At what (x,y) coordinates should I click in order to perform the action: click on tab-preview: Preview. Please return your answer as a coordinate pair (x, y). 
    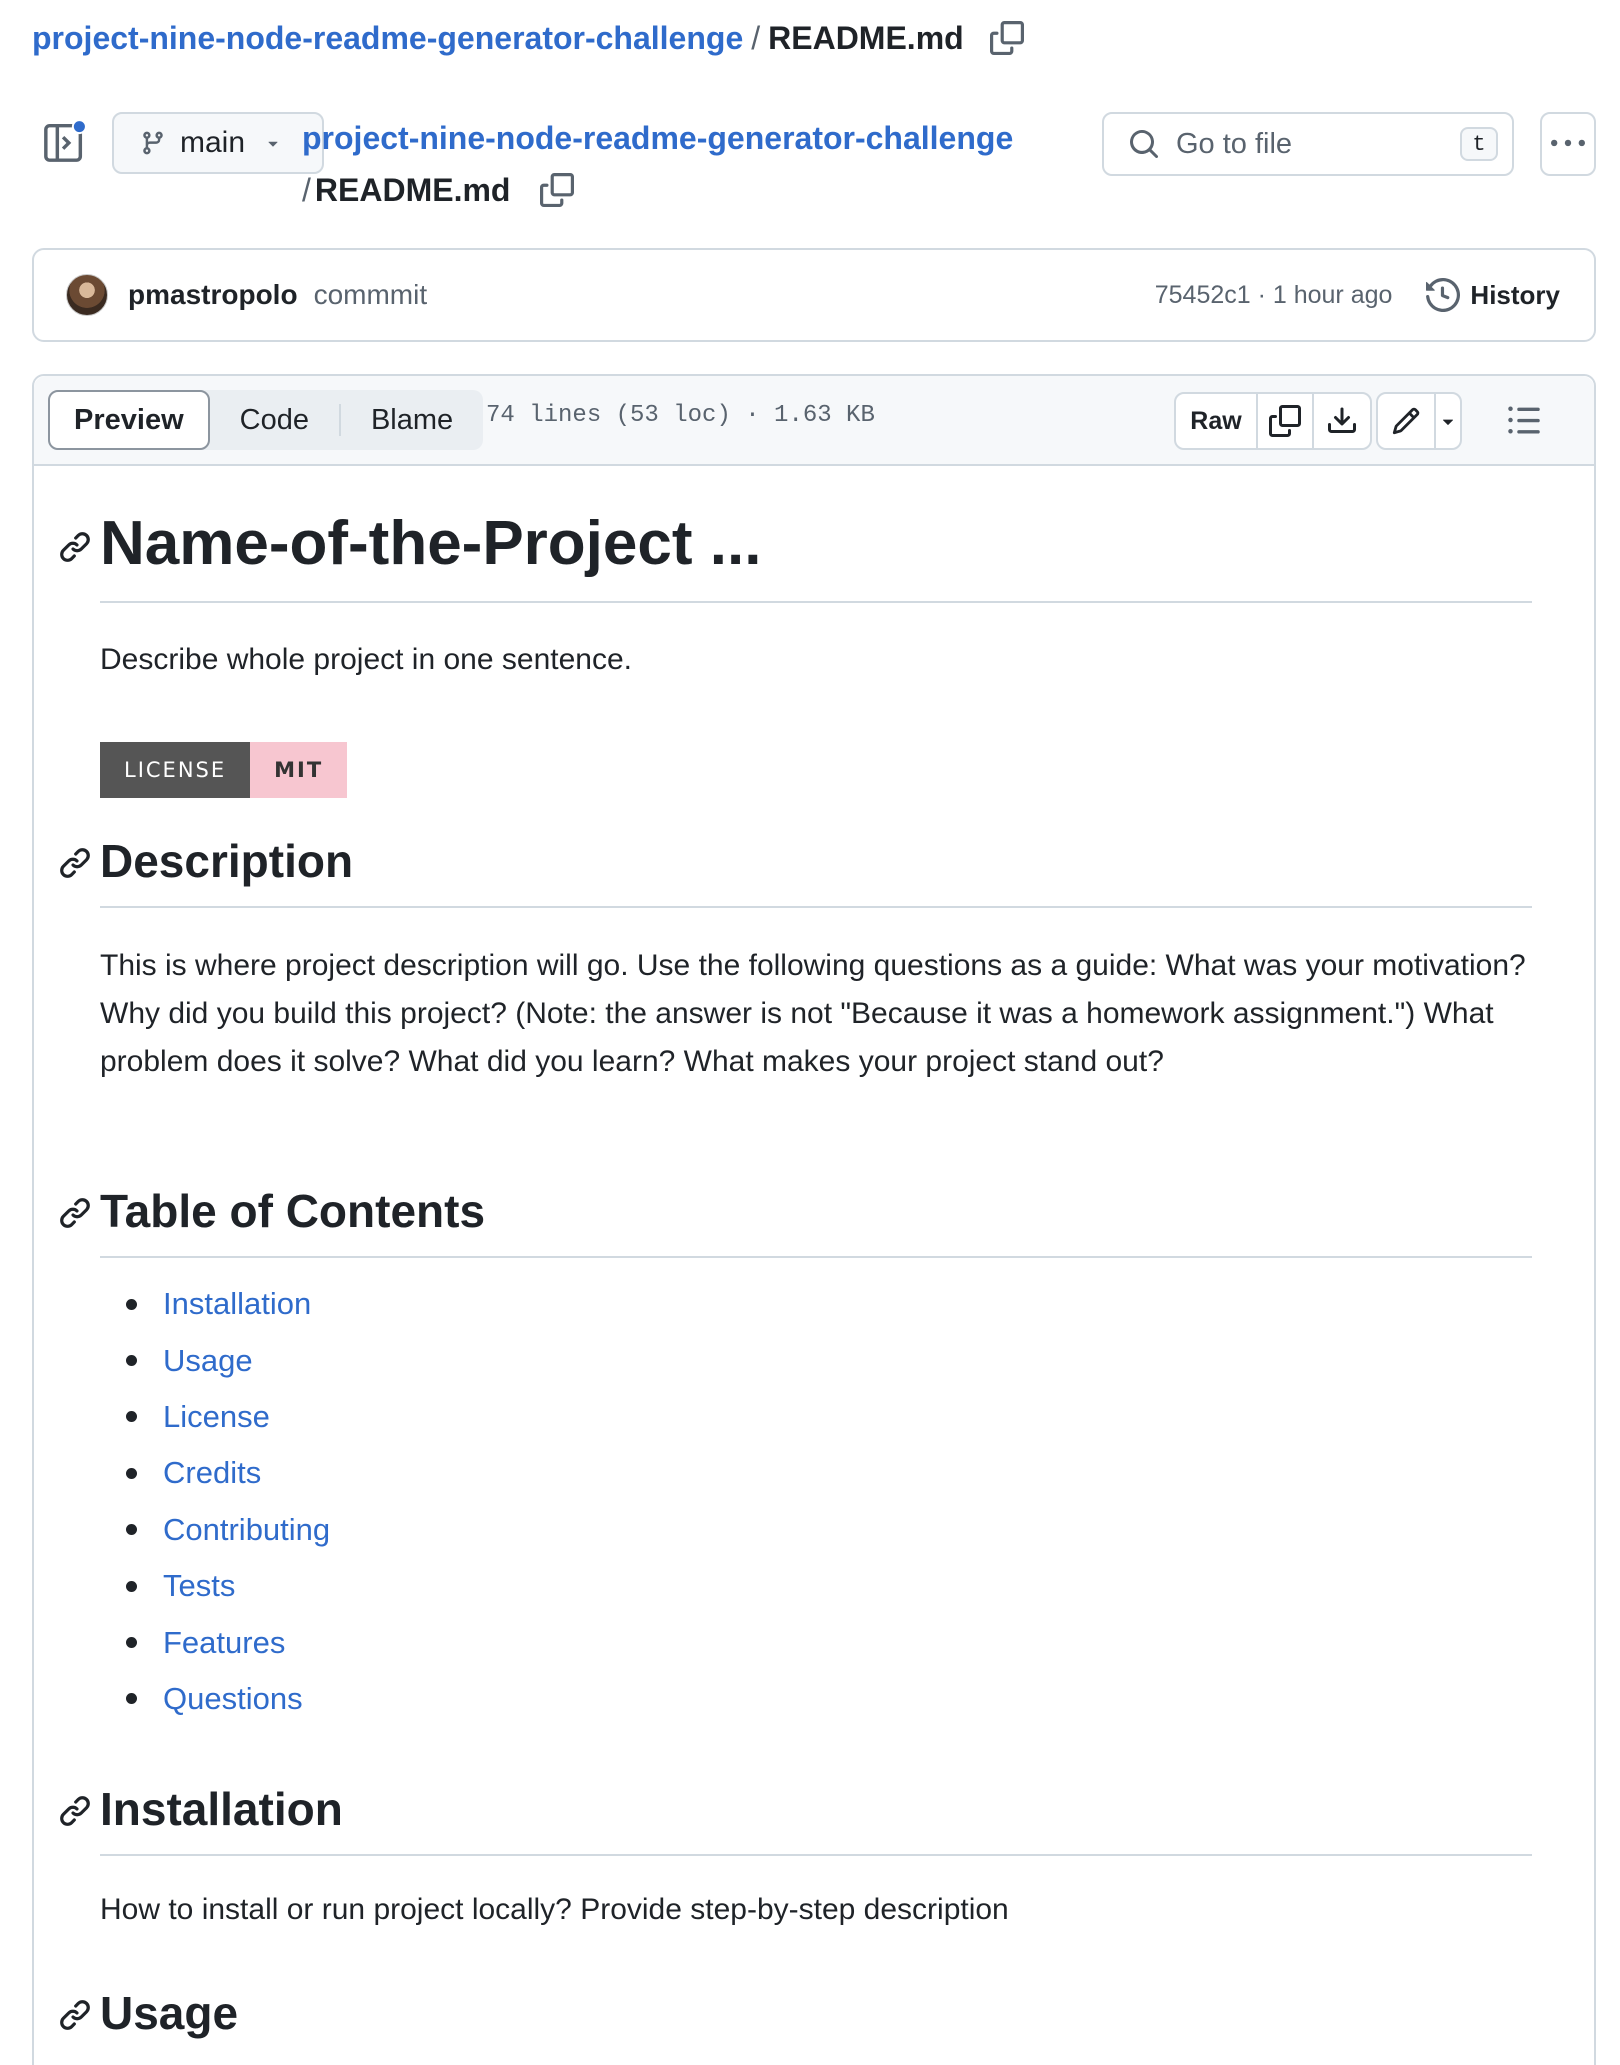
    Looking at the image, I should click on (129, 420).